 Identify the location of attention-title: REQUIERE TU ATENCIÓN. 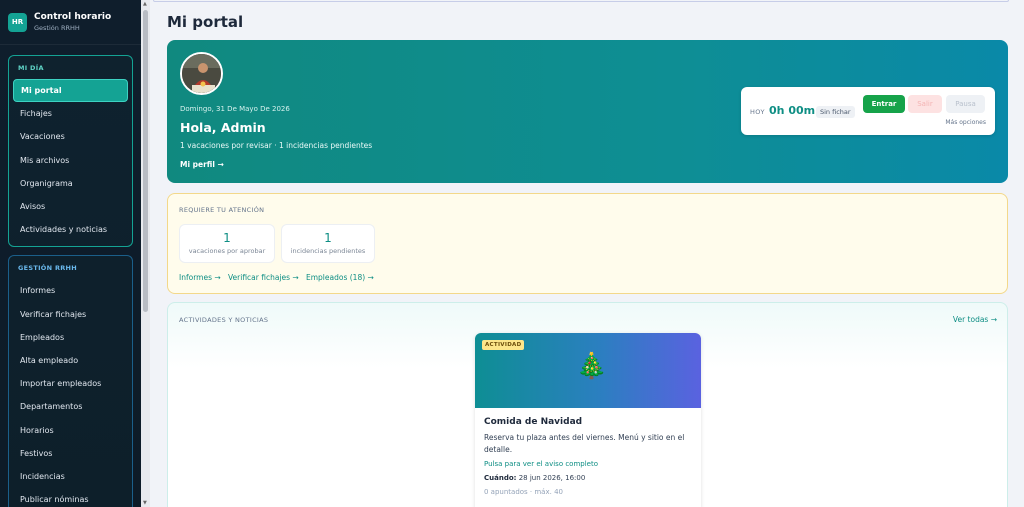
(222, 210).